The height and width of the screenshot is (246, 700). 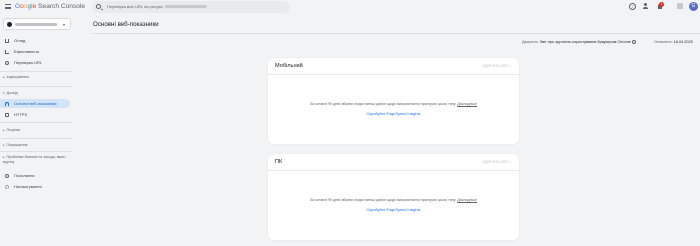 I want to click on url-inspection-search: Перевірка всіх URL на ресурсі, so click(x=191, y=7).